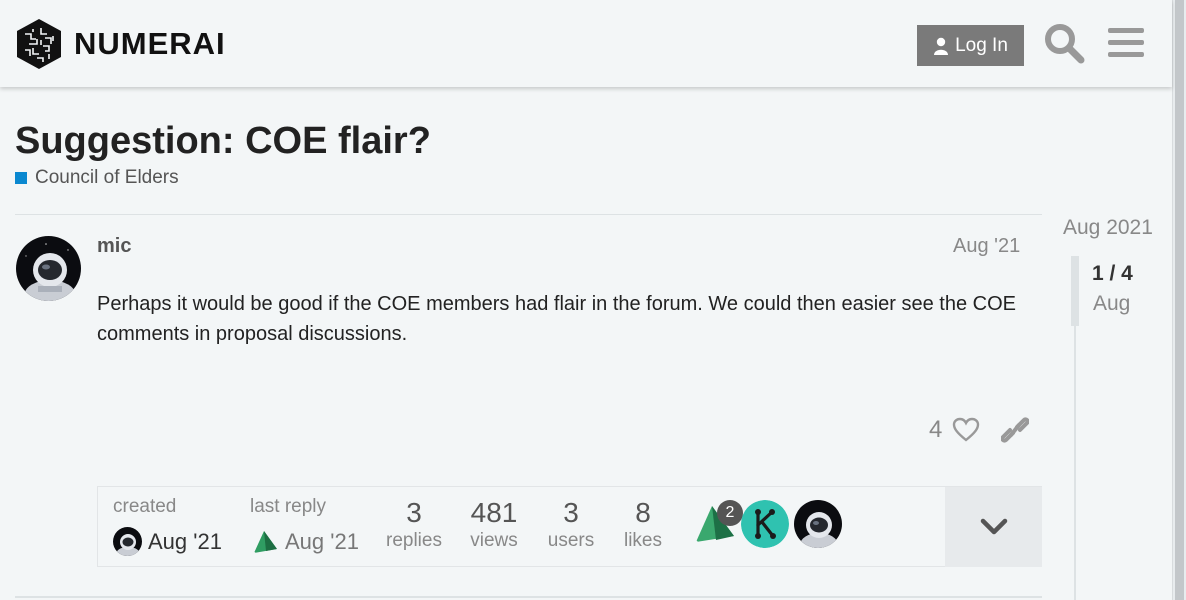 The width and height of the screenshot is (1186, 600). What do you see at coordinates (935, 430) in the screenshot?
I see `like-count: 4` at bounding box center [935, 430].